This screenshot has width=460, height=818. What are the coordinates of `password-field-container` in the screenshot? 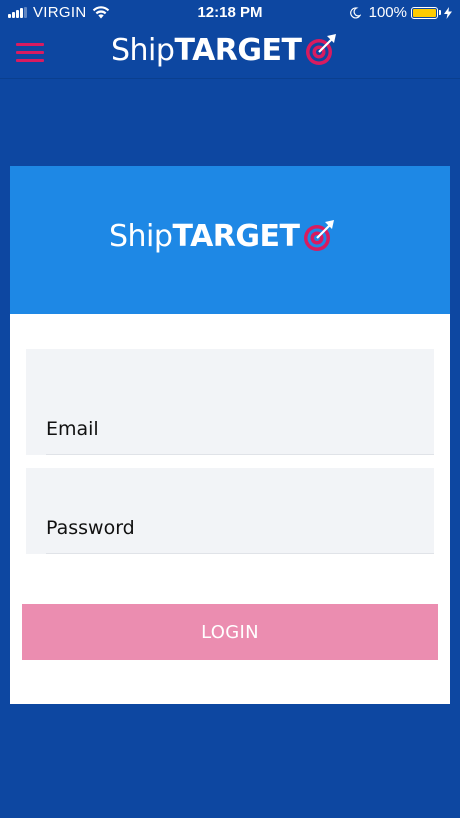 It's located at (230, 511).